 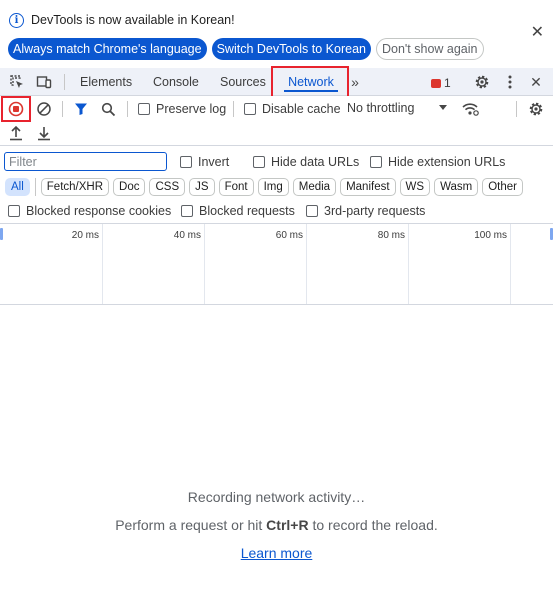 I want to click on disable-cache-checkbox: Disable cache, so click(x=292, y=109).